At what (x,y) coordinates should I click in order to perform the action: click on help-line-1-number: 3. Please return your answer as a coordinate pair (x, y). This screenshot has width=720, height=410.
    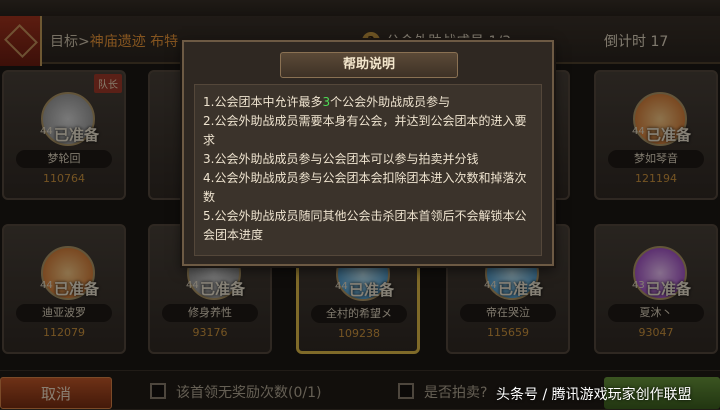
    Looking at the image, I should click on (326, 102).